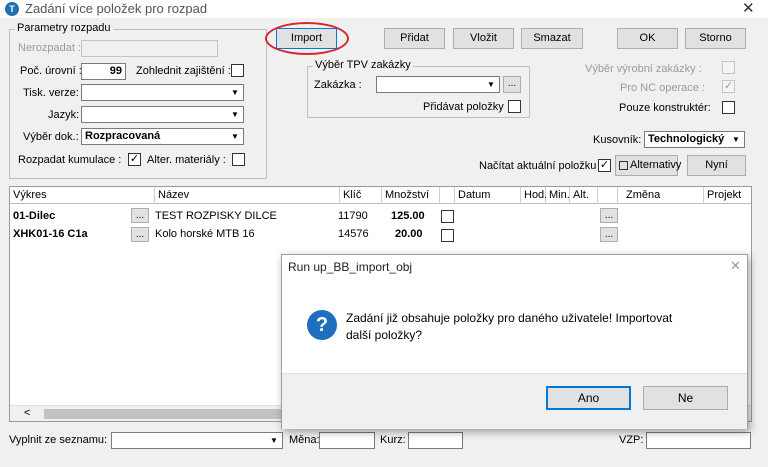  What do you see at coordinates (488, 195) in the screenshot?
I see `col-header-datum: Datum` at bounding box center [488, 195].